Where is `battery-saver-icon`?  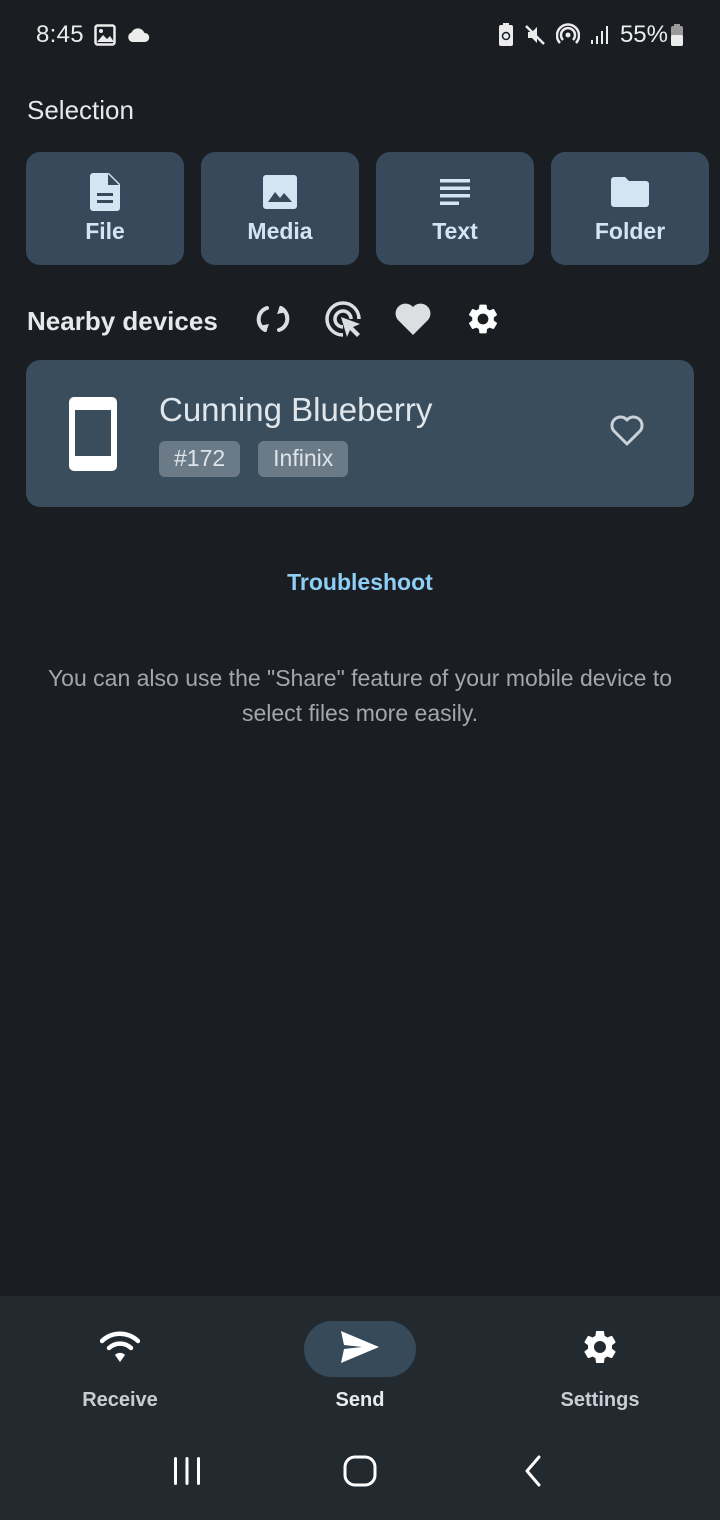 battery-saver-icon is located at coordinates (506, 35).